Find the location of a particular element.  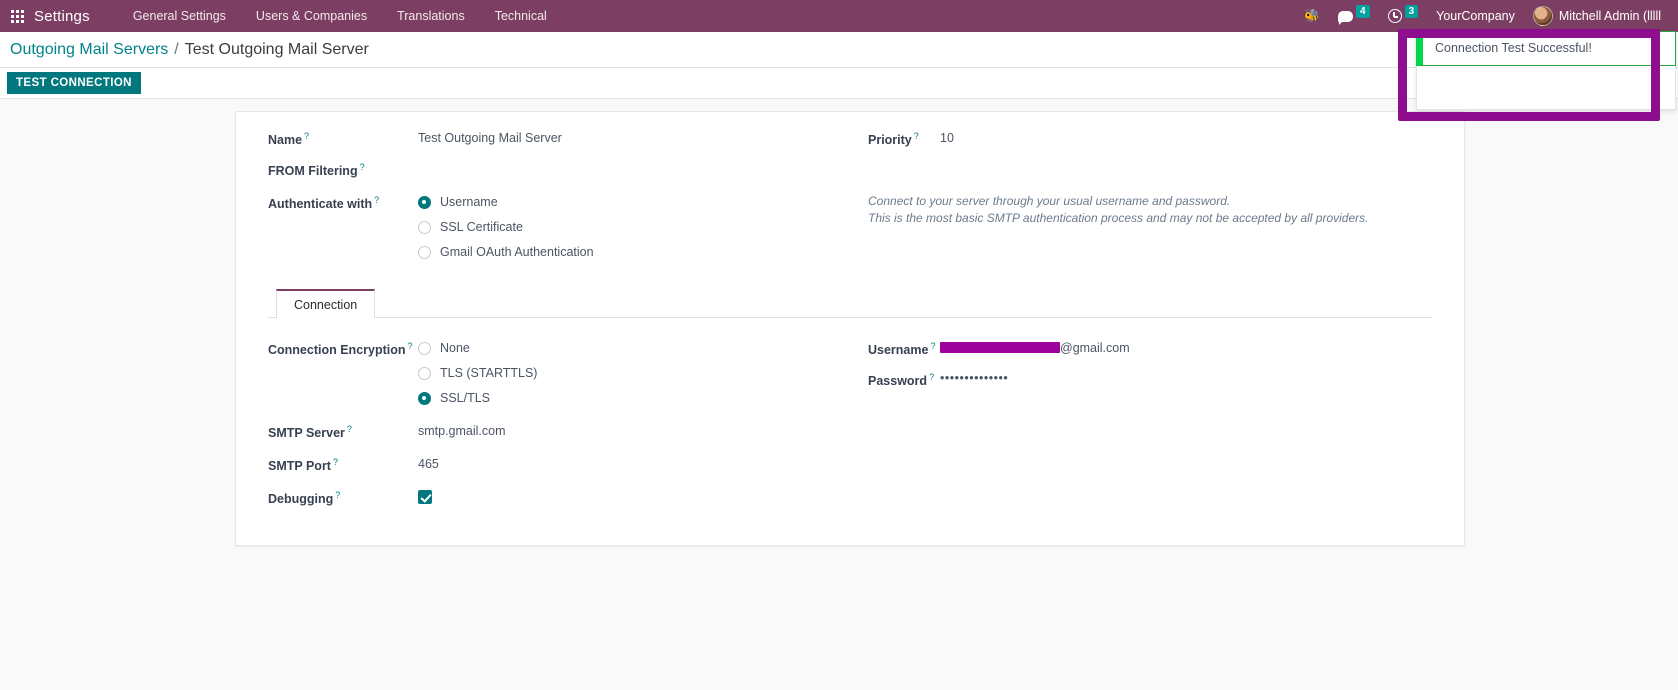

notebook-tabs: Connection is located at coordinates (850, 303).